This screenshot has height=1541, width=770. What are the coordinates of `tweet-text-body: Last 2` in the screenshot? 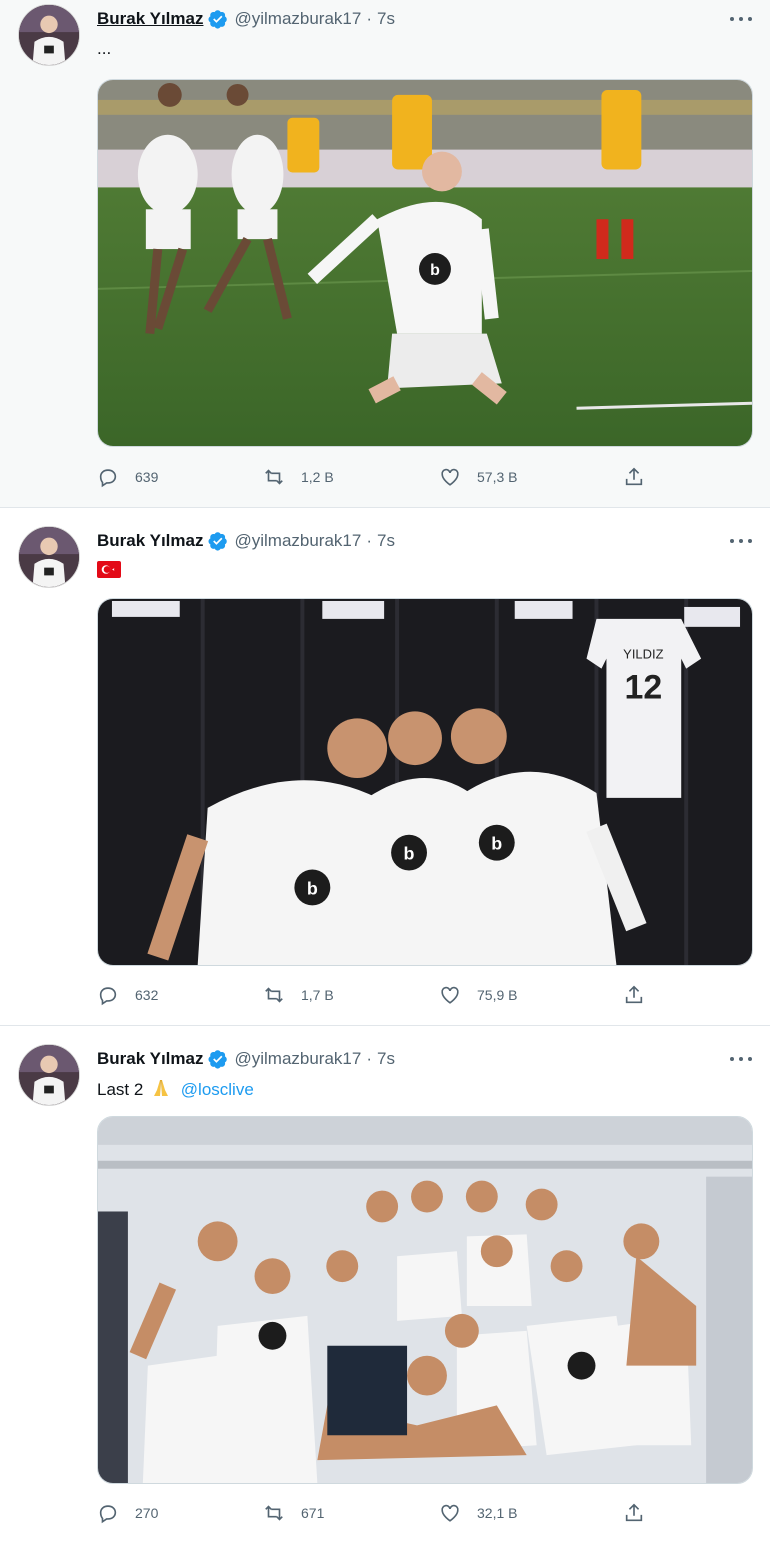 It's located at (120, 1089).